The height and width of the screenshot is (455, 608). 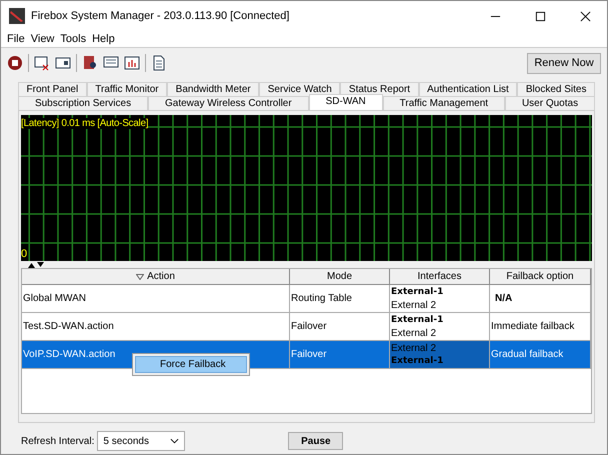 I want to click on graph-caption: [Latency] 0.01 ms [Auto-Scale], so click(x=84, y=123).